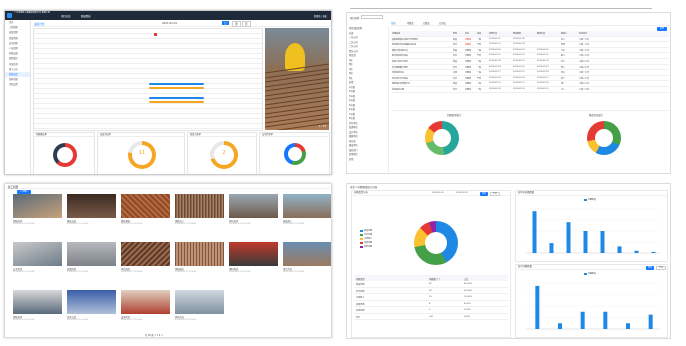 Image resolution: width=686 pixels, height=346 pixels. Describe the element at coordinates (155, 34) in the screenshot. I see `milestone-icon` at that location.